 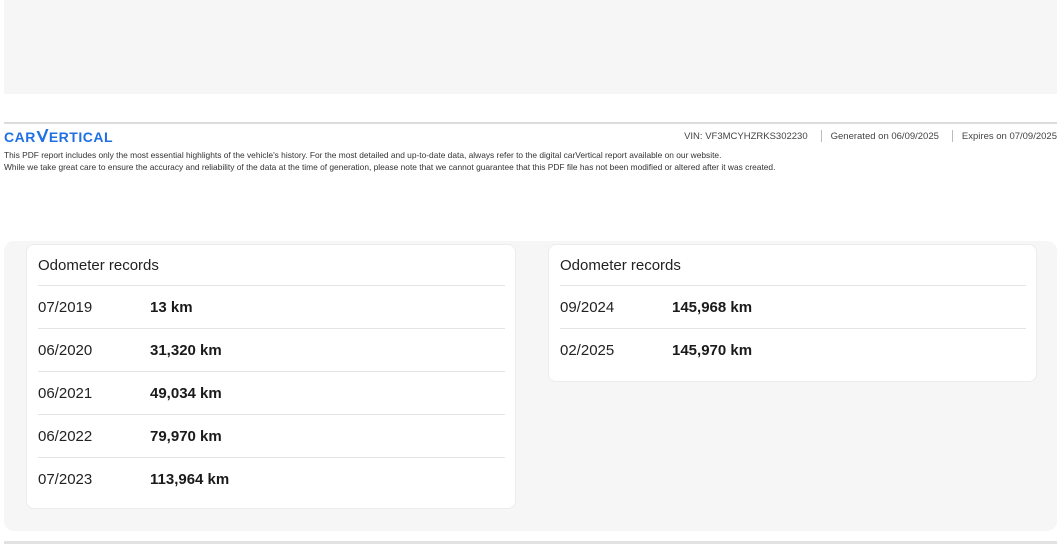 What do you see at coordinates (271, 350) in the screenshot?
I see `odometer-row: 06/2020 31,320 km` at bounding box center [271, 350].